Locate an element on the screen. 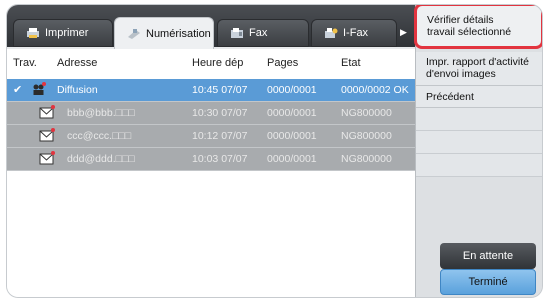  tab-print-label: Imprimer is located at coordinates (67, 33).